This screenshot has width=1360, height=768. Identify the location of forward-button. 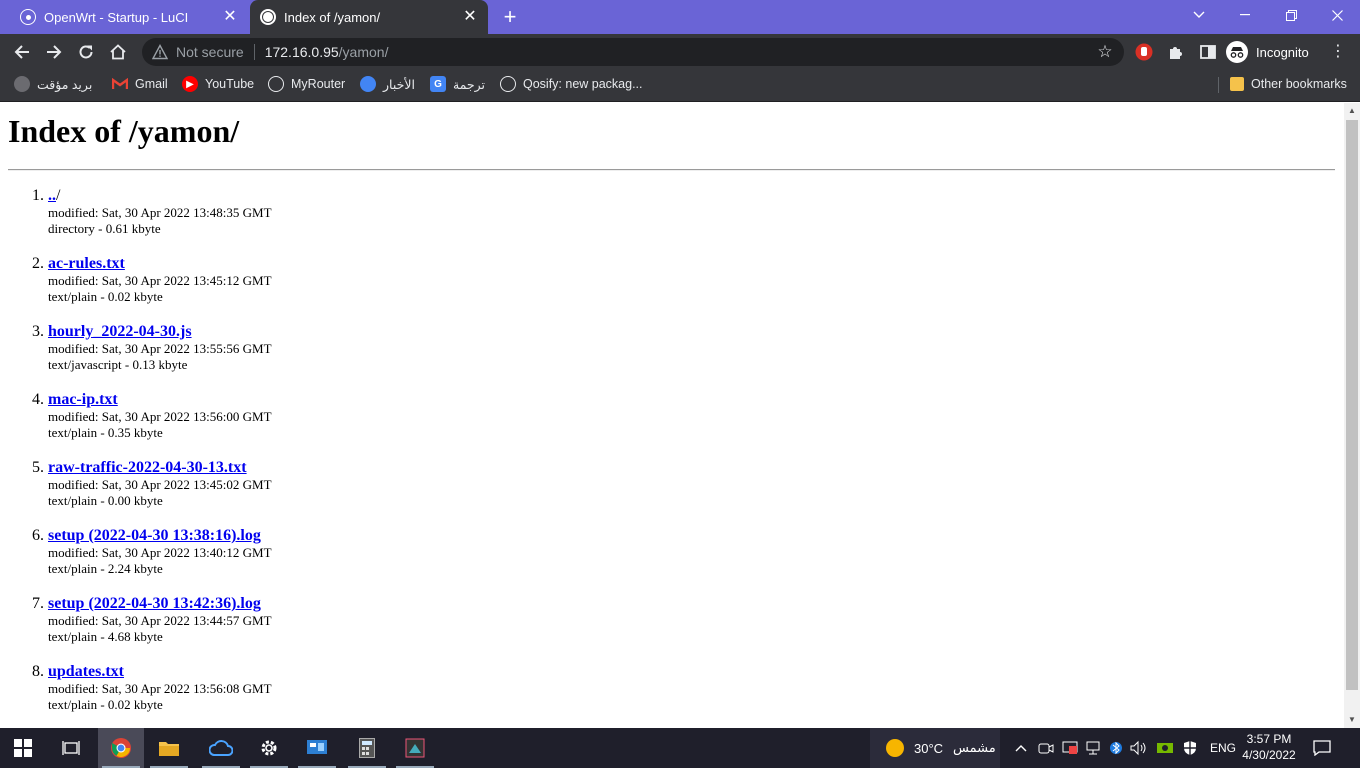
(54, 52).